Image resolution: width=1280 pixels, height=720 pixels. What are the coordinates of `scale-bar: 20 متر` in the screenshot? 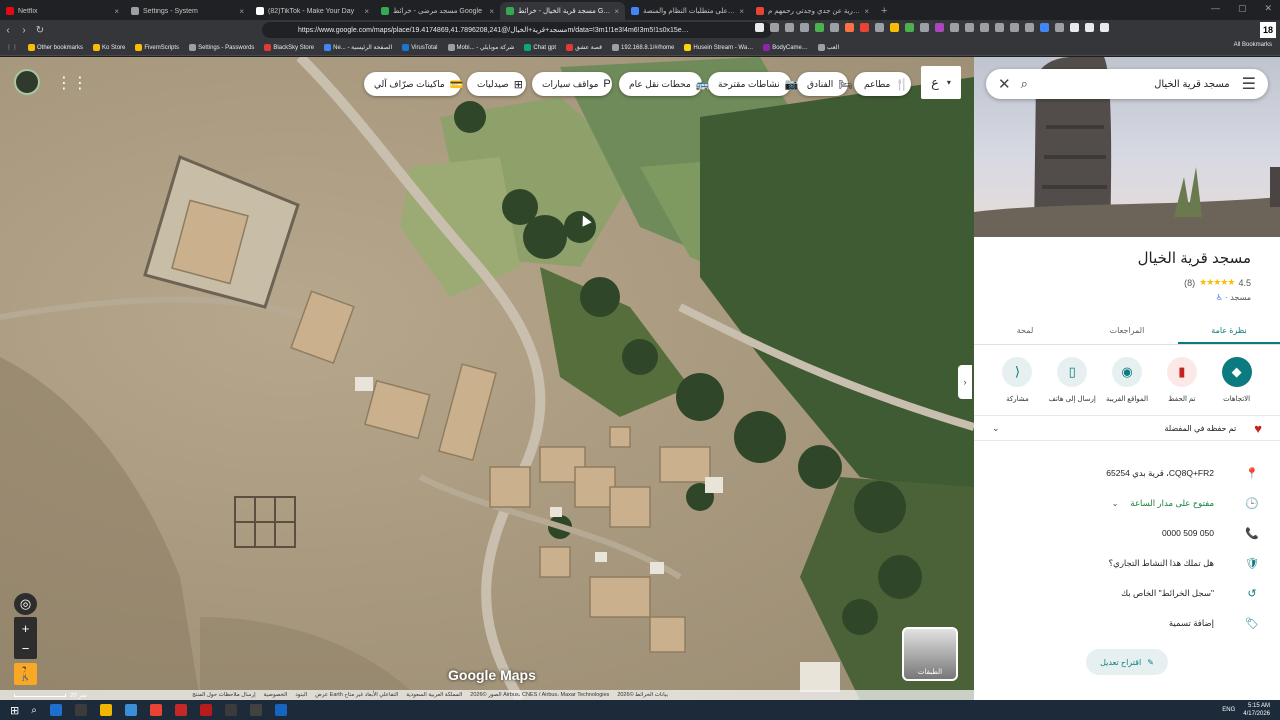 It's located at (50, 695).